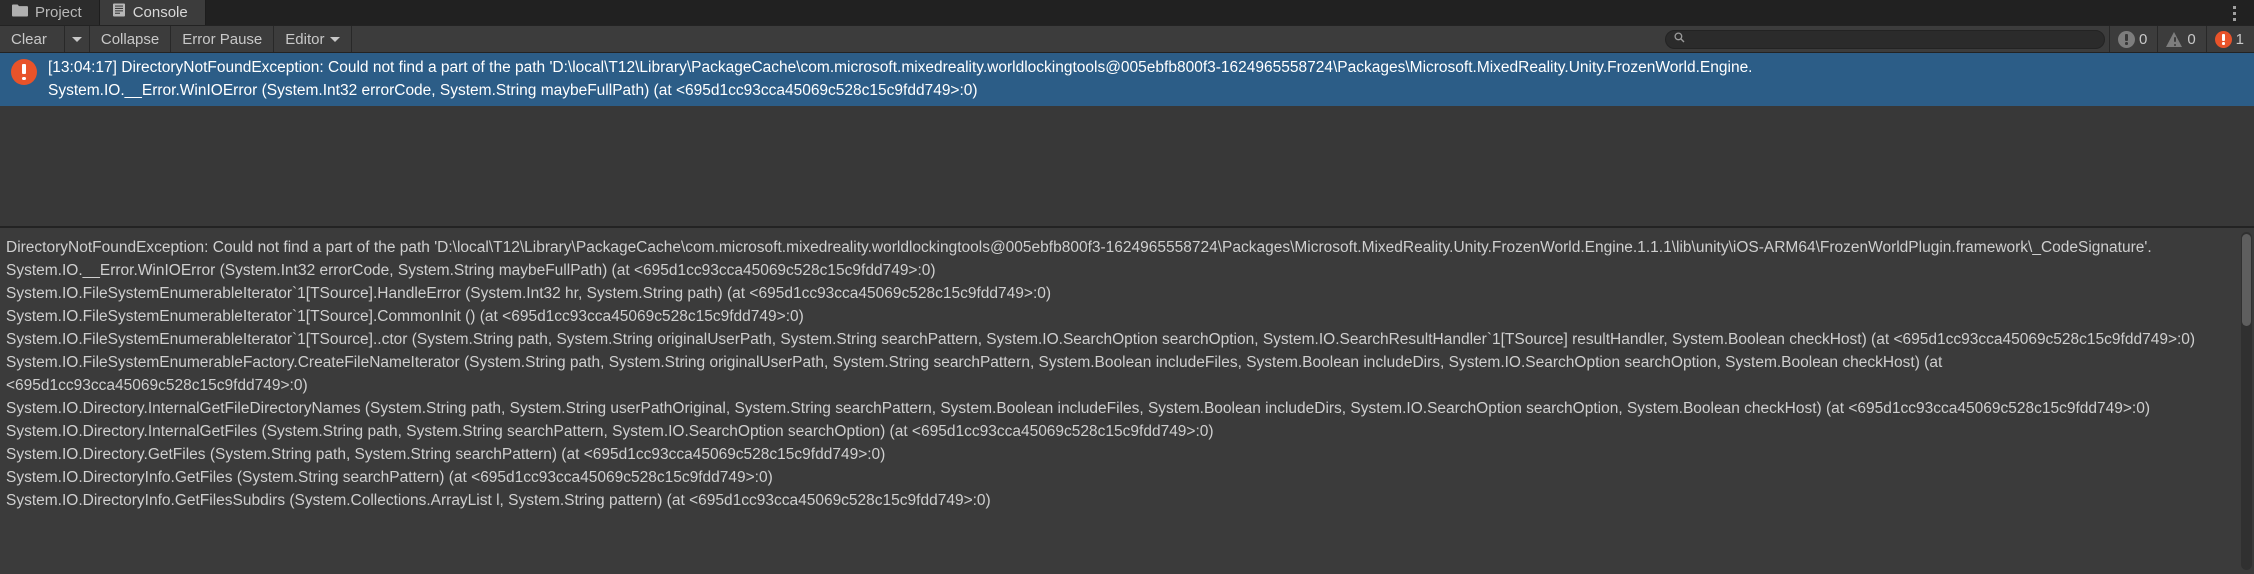 The image size is (2254, 574). What do you see at coordinates (2126, 39) in the screenshot?
I see `info-icon` at bounding box center [2126, 39].